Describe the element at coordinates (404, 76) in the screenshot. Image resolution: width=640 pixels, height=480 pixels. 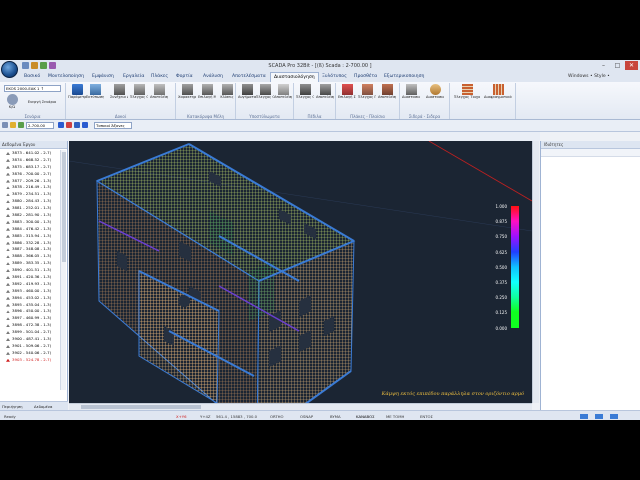
I see `tab-external: Εξωτερικοποιηση` at that location.